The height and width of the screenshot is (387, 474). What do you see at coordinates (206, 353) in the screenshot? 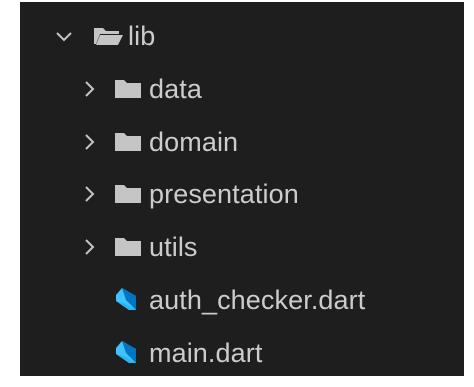
I see `tree-item-label: main.dart` at bounding box center [206, 353].